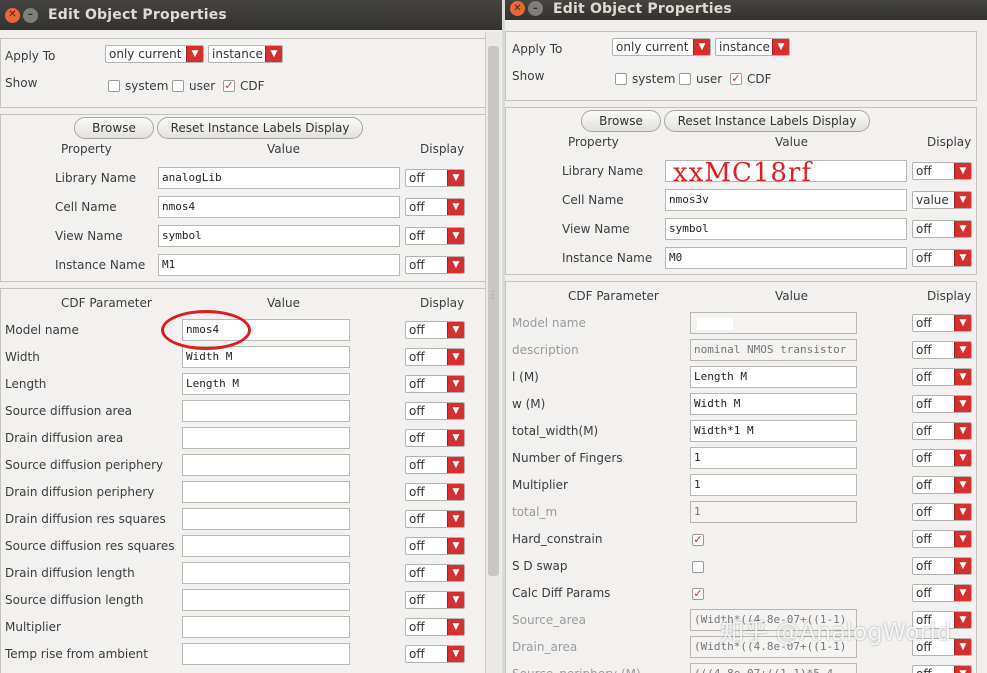 This screenshot has height=673, width=987. I want to click on cdf-param-label: description, so click(545, 350).